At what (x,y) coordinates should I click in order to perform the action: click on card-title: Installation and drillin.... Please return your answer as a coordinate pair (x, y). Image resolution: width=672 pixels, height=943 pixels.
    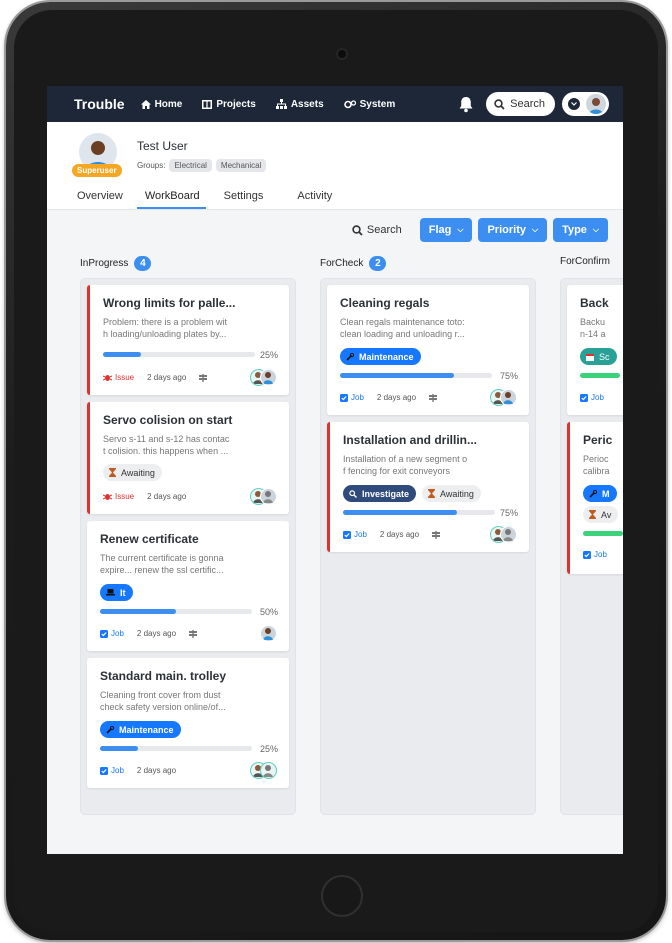
    Looking at the image, I should click on (410, 440).